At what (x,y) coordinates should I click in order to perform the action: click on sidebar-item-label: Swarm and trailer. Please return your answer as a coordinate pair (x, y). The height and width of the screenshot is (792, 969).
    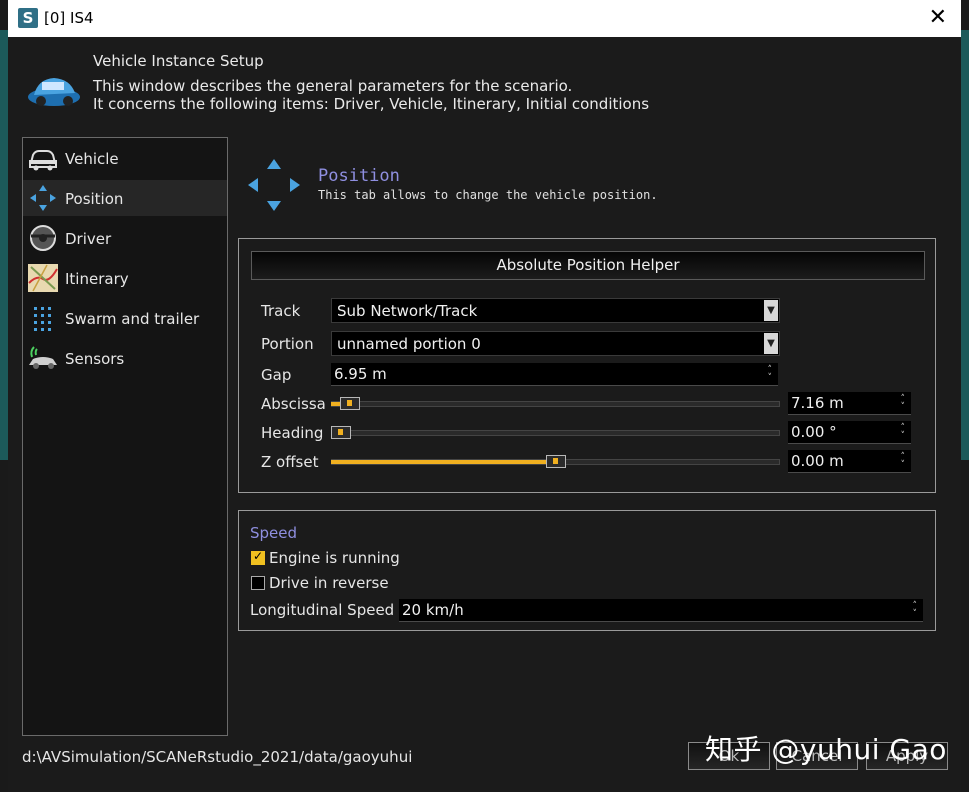
    Looking at the image, I should click on (132, 319).